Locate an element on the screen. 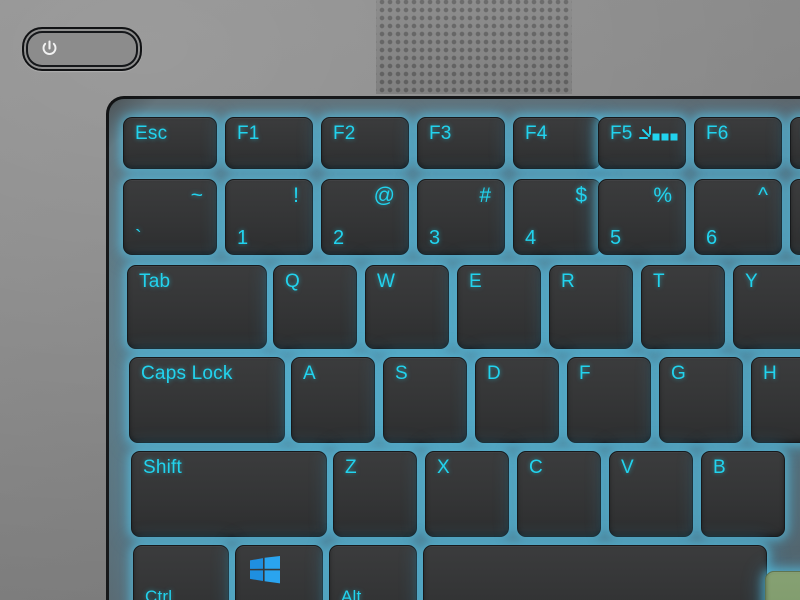 This screenshot has width=800, height=600. key-q: Q is located at coordinates (315, 307).